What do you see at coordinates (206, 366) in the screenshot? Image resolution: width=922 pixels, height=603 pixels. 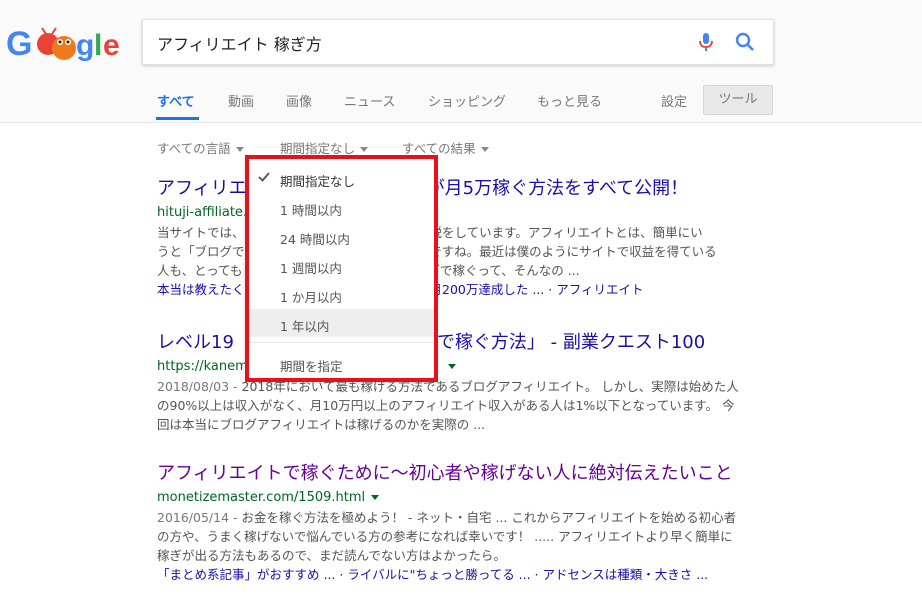 I see `result-url-text: https://kanemo` at bounding box center [206, 366].